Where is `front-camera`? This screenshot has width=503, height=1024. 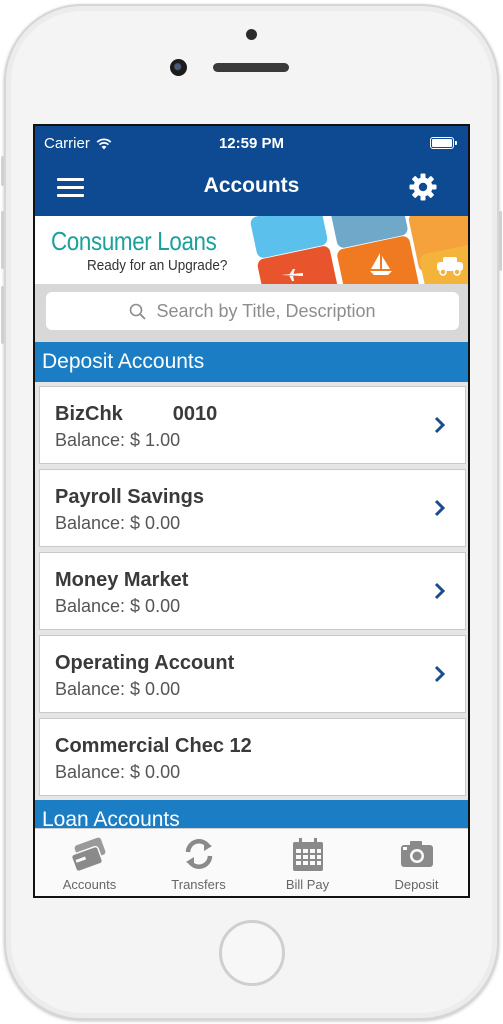
front-camera is located at coordinates (178, 67).